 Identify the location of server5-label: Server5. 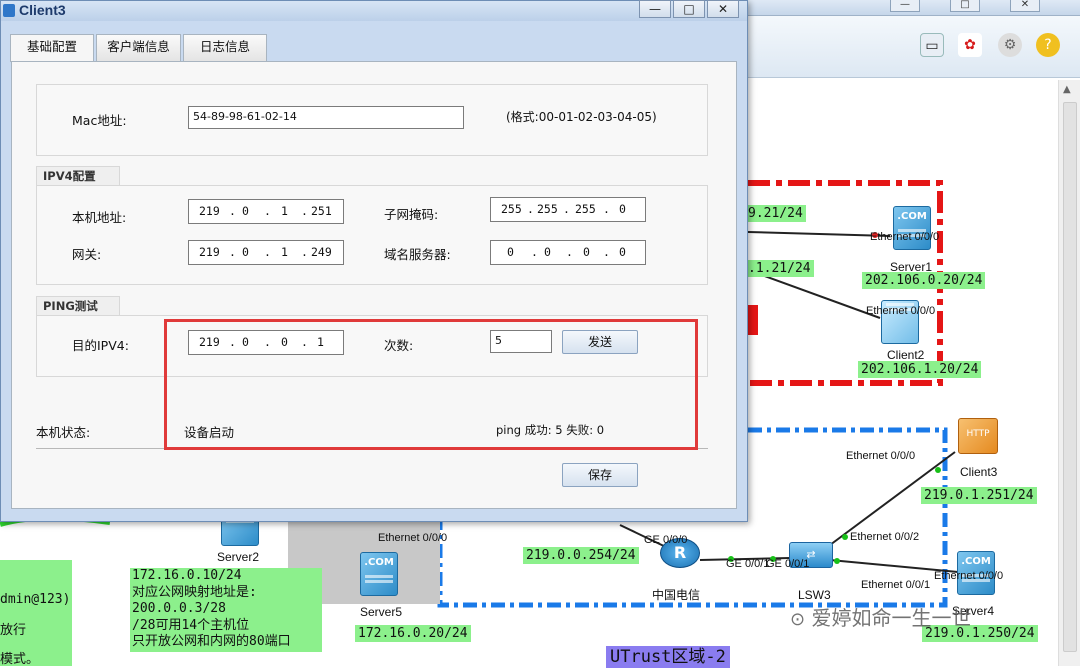
(381, 612).